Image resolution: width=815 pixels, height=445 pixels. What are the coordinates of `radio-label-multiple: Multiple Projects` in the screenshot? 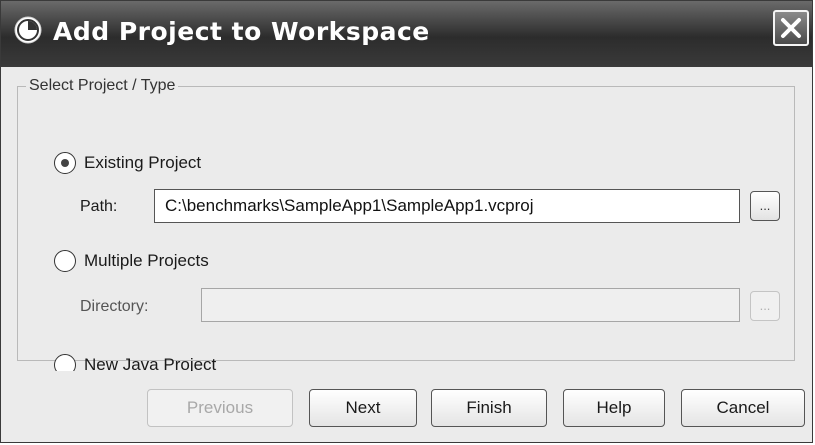 It's located at (146, 260).